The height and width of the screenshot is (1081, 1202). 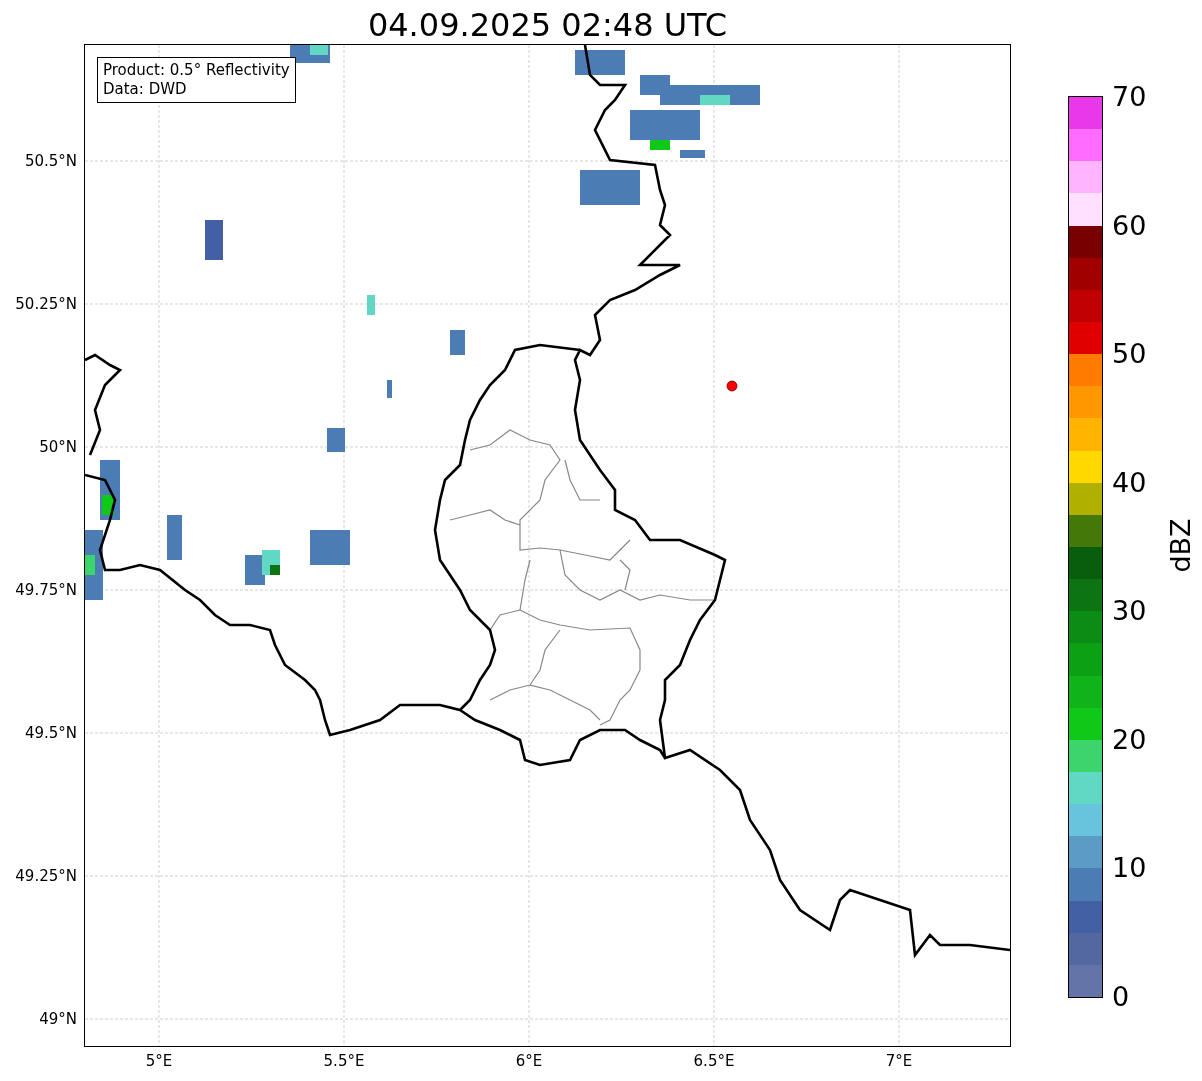 What do you see at coordinates (1129, 868) in the screenshot?
I see `colorbar-tick-label: 10` at bounding box center [1129, 868].